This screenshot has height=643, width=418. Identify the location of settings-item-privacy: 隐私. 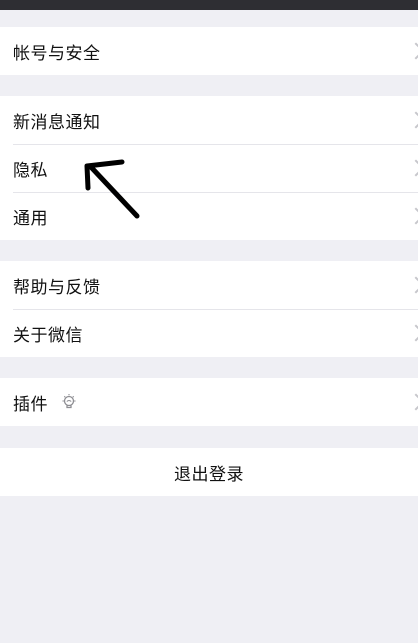
(209, 168).